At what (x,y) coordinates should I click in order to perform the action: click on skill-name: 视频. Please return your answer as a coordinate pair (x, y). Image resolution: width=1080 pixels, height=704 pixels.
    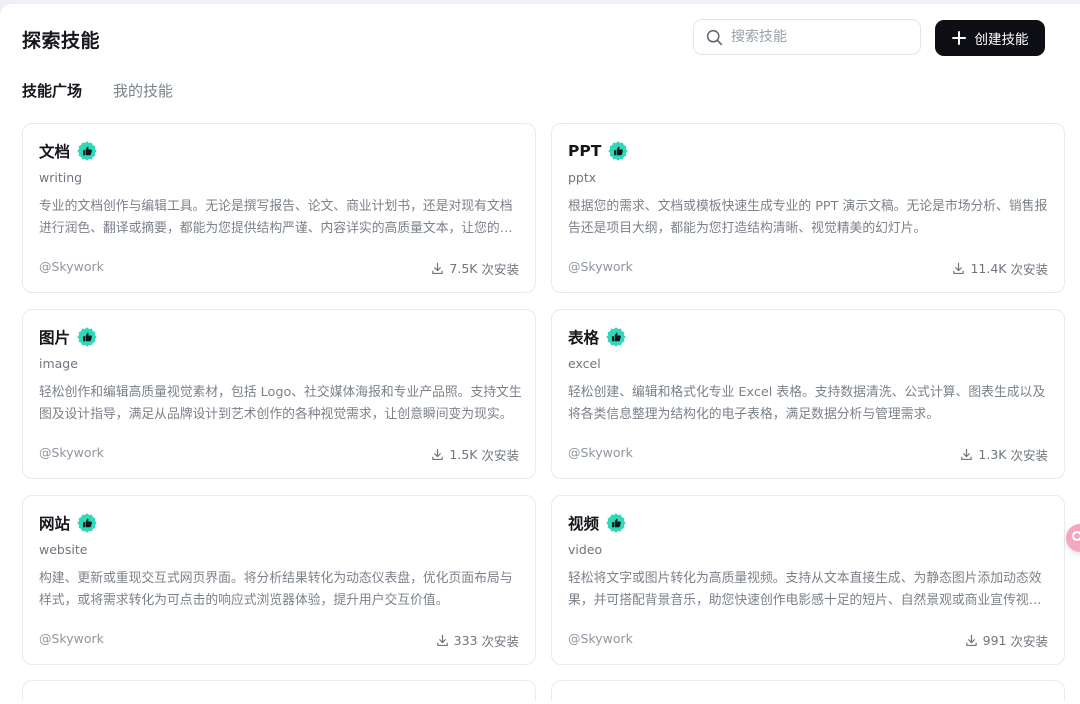
    Looking at the image, I should click on (584, 524).